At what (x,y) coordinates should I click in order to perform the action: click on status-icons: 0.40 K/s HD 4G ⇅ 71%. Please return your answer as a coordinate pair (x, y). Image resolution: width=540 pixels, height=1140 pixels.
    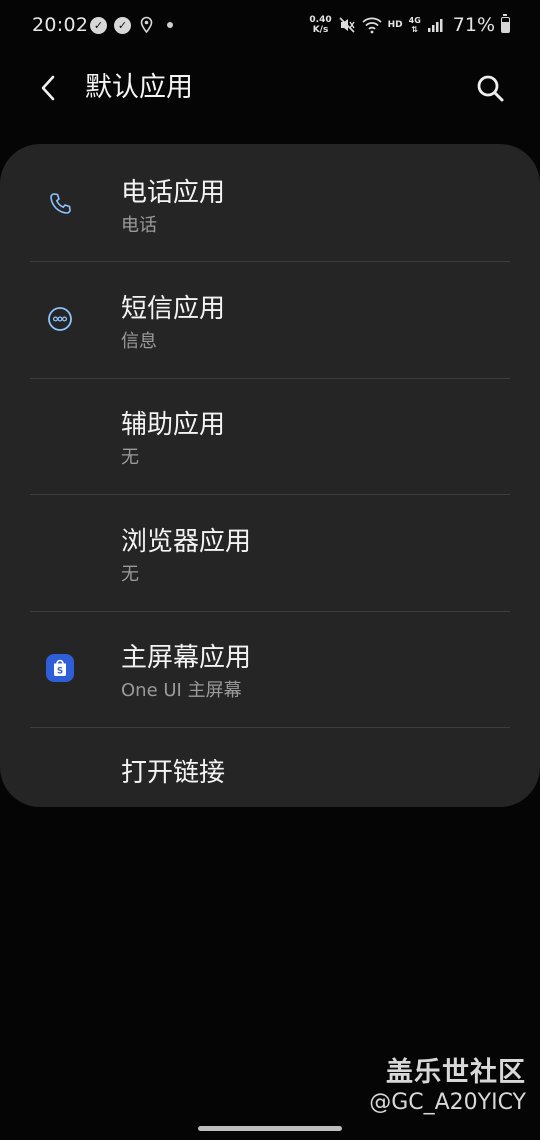
    Looking at the image, I should click on (409, 25).